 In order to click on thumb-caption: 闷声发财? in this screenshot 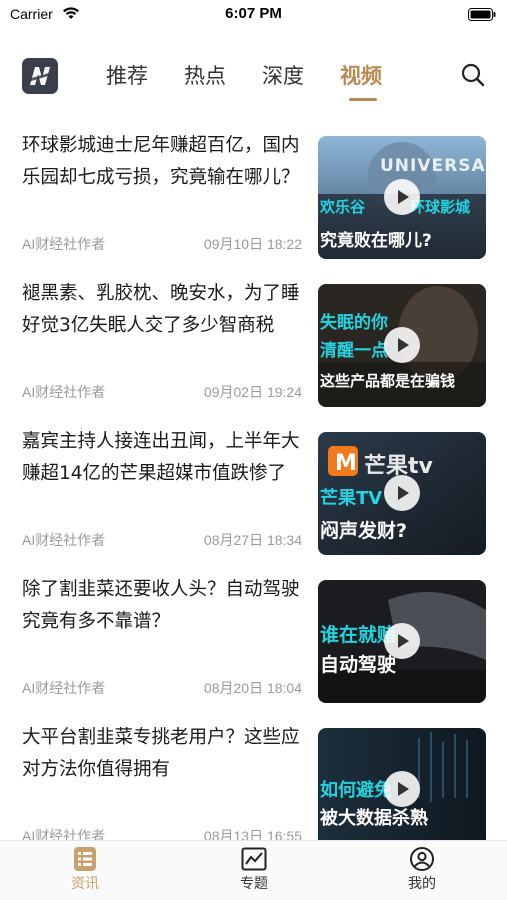, I will do `click(364, 531)`.